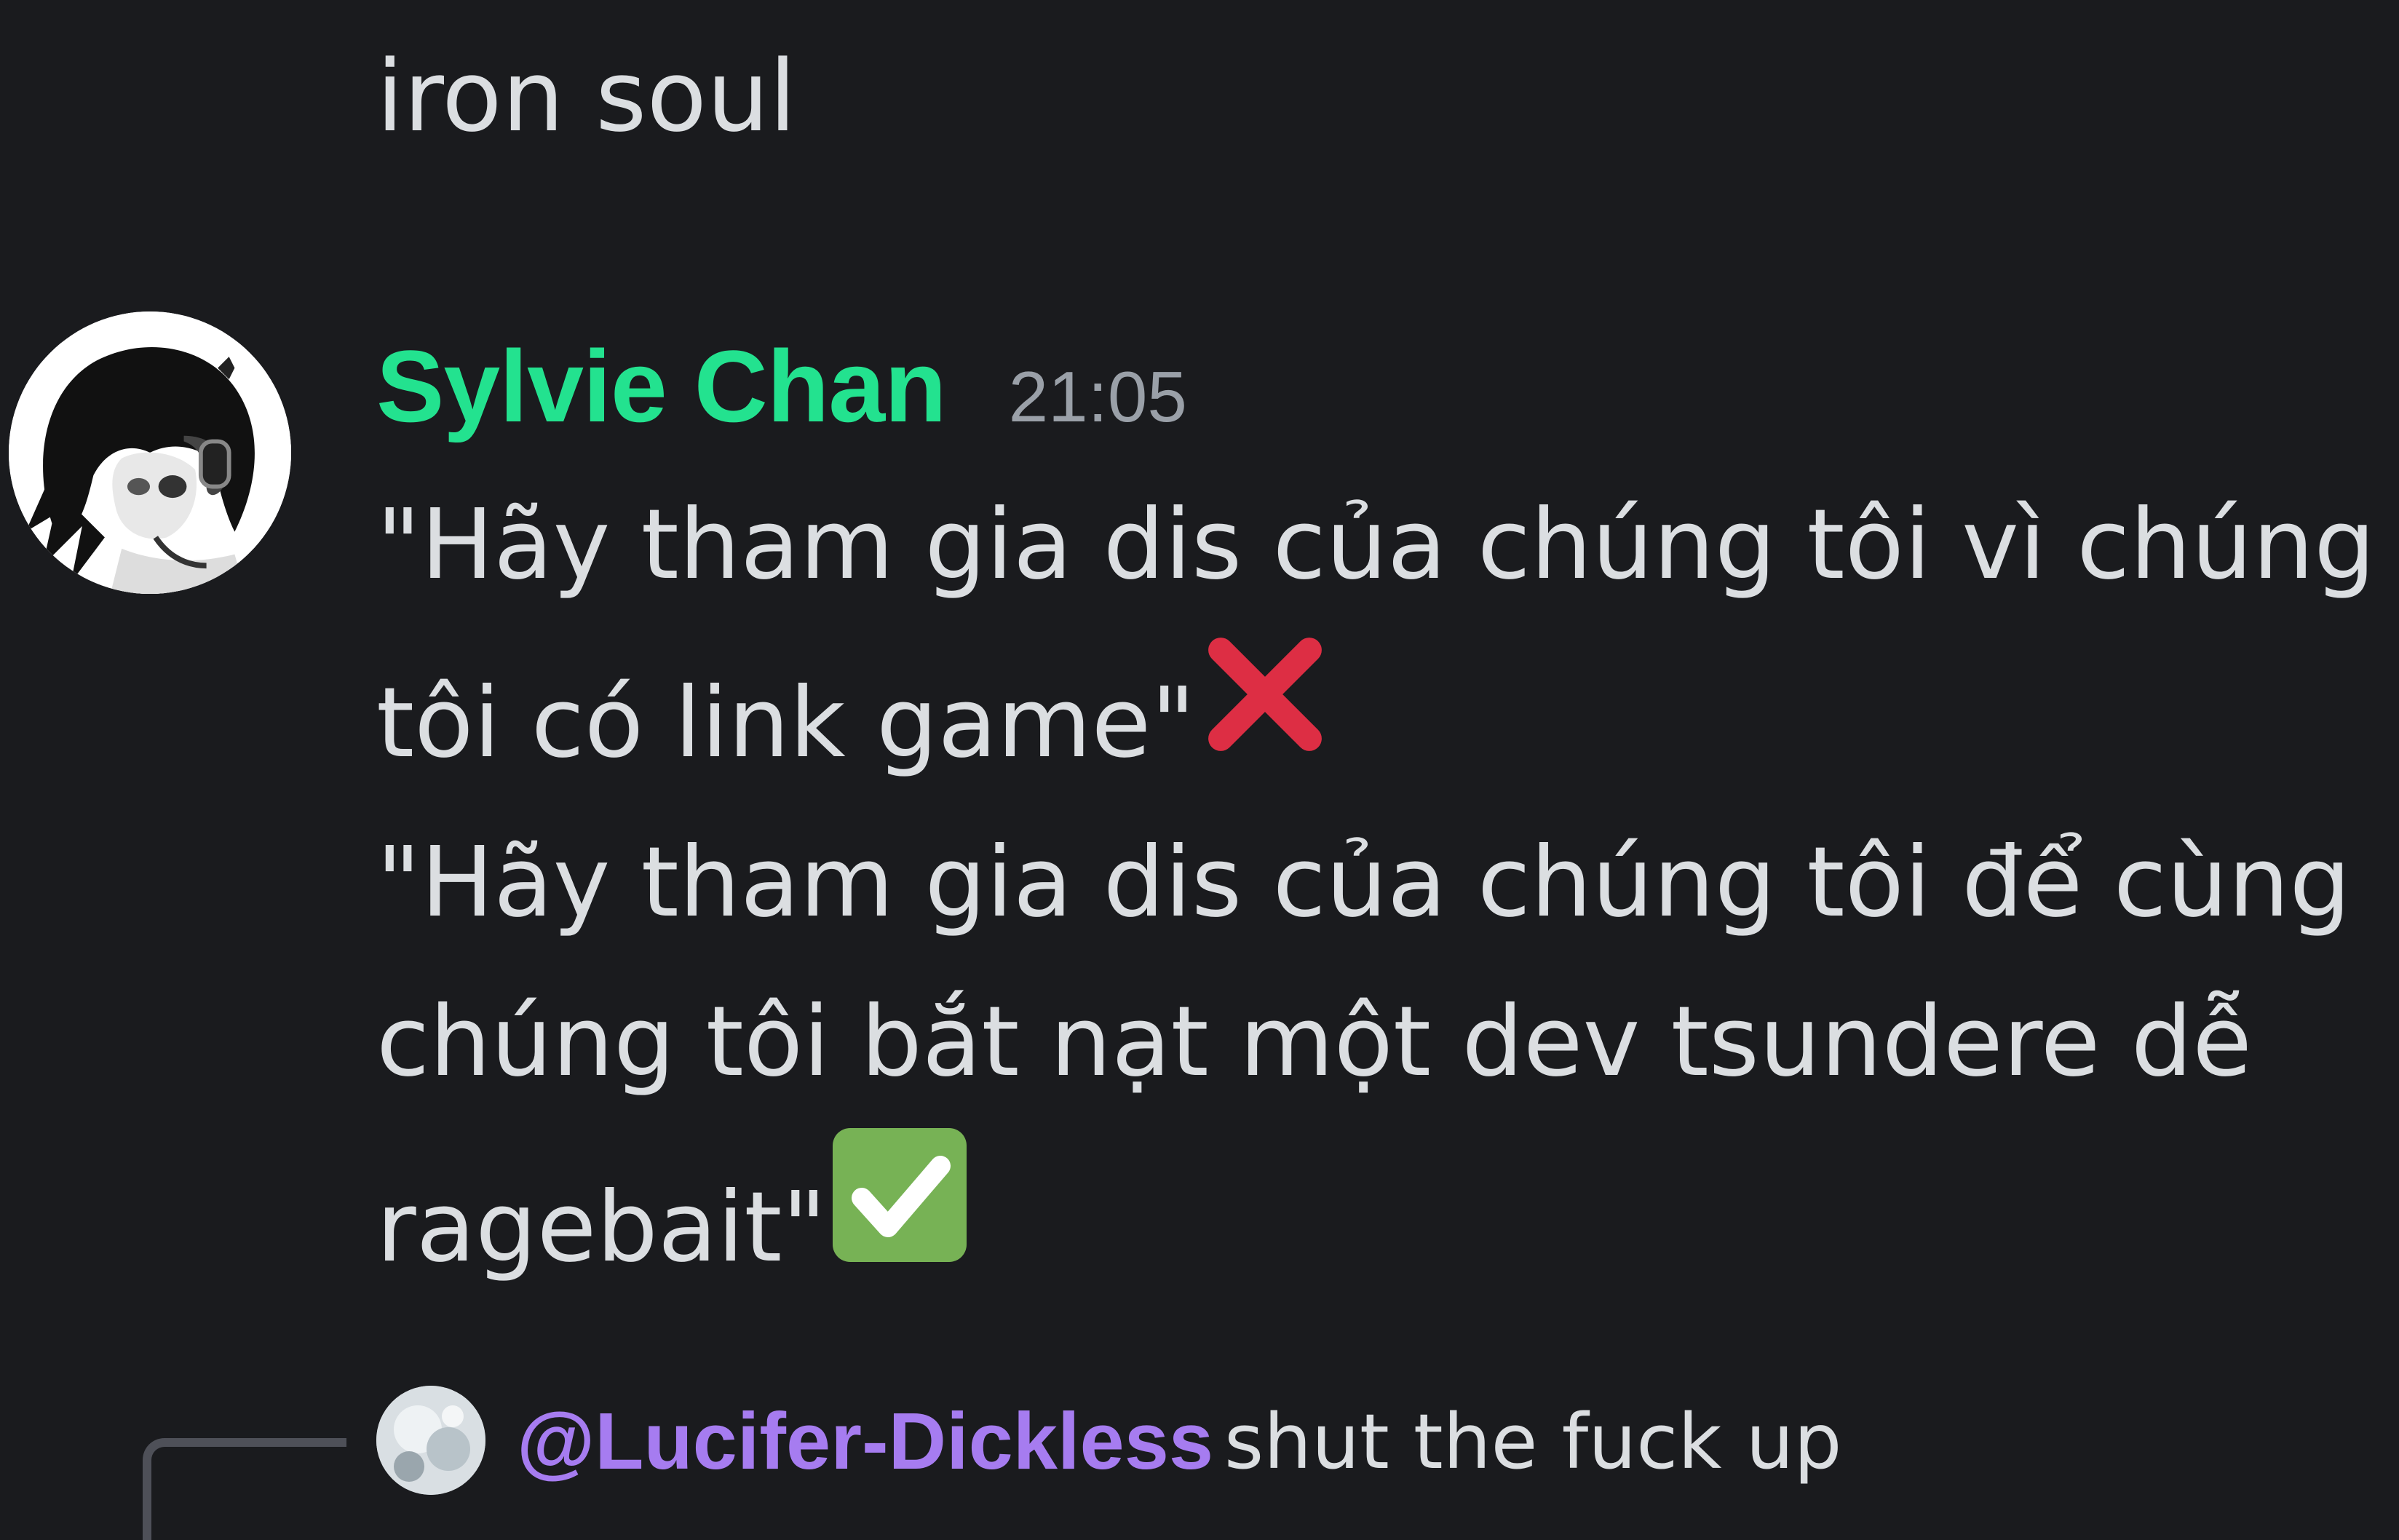 The width and height of the screenshot is (2399, 1540). I want to click on author-avatar, so click(150, 452).